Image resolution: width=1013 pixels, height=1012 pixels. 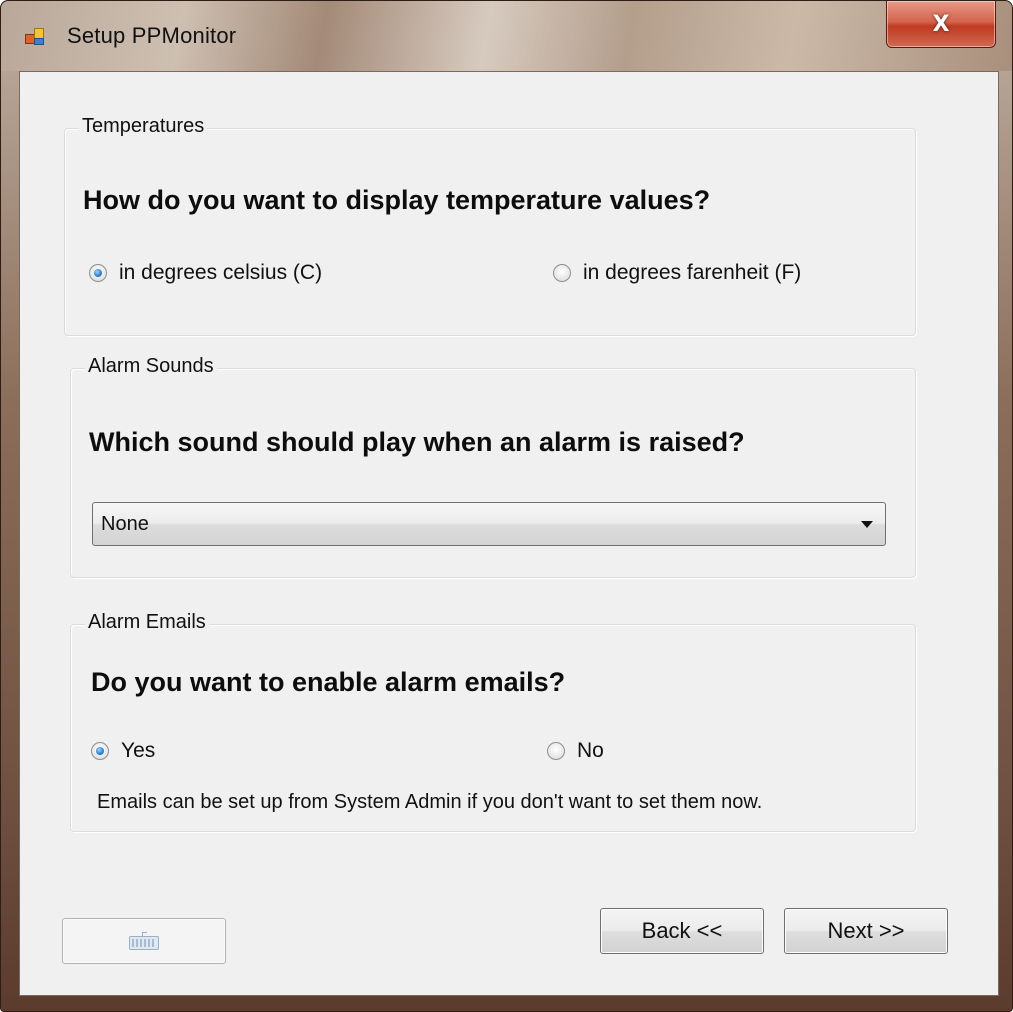 What do you see at coordinates (506, 36) in the screenshot?
I see `title-bar: Setup PPMonitor X` at bounding box center [506, 36].